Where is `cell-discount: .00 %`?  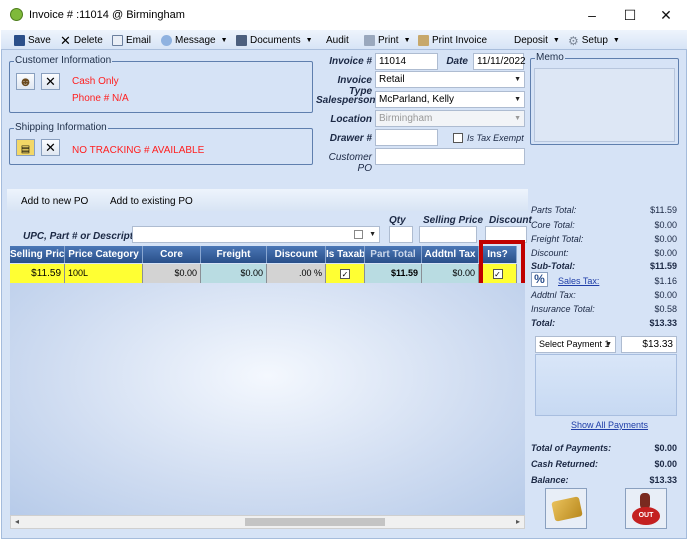 cell-discount: .00 % is located at coordinates (296, 273).